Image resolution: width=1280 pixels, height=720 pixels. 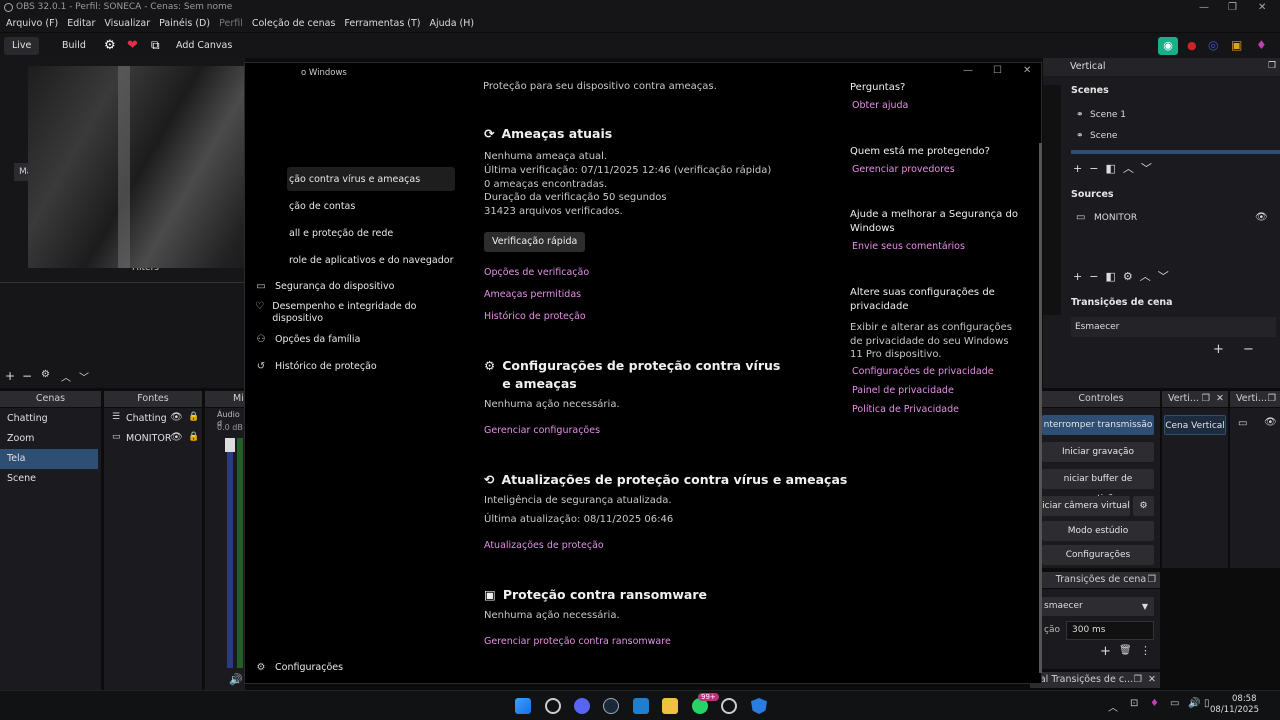 I want to click on folder-icon, so click(x=670, y=706).